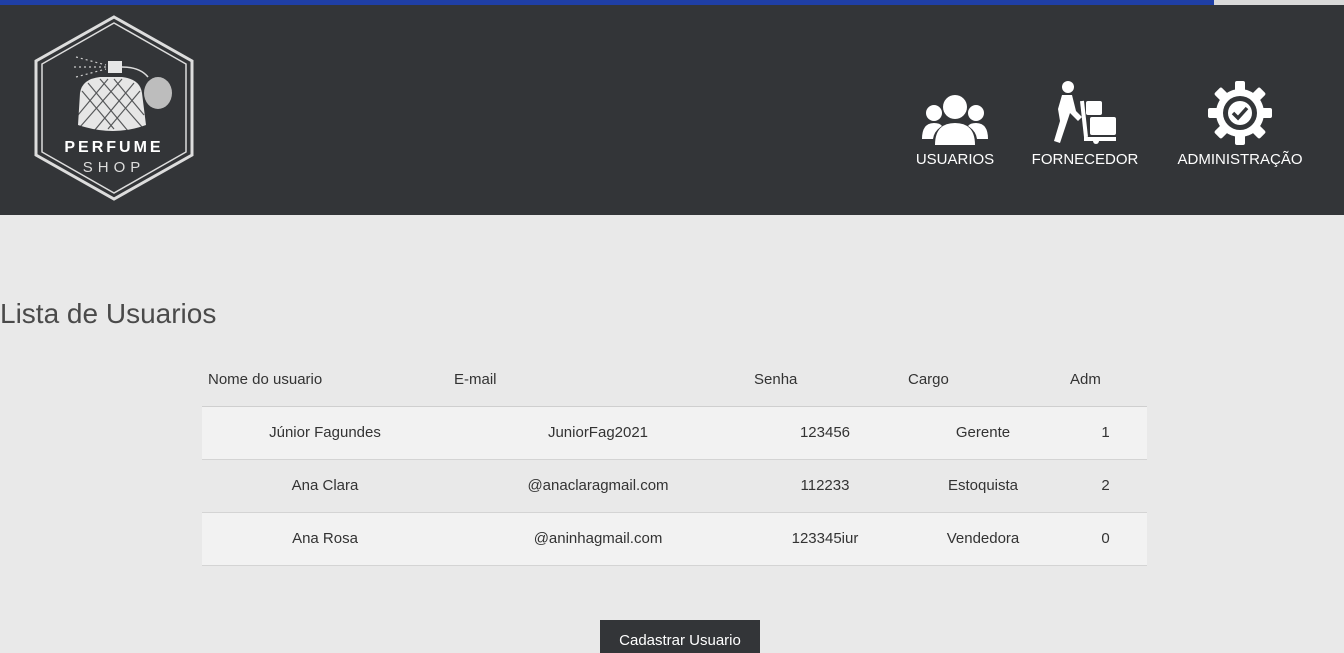 This screenshot has width=1344, height=653. Describe the element at coordinates (325, 433) in the screenshot. I see `cell-nome: Júnior Fagundes` at that location.